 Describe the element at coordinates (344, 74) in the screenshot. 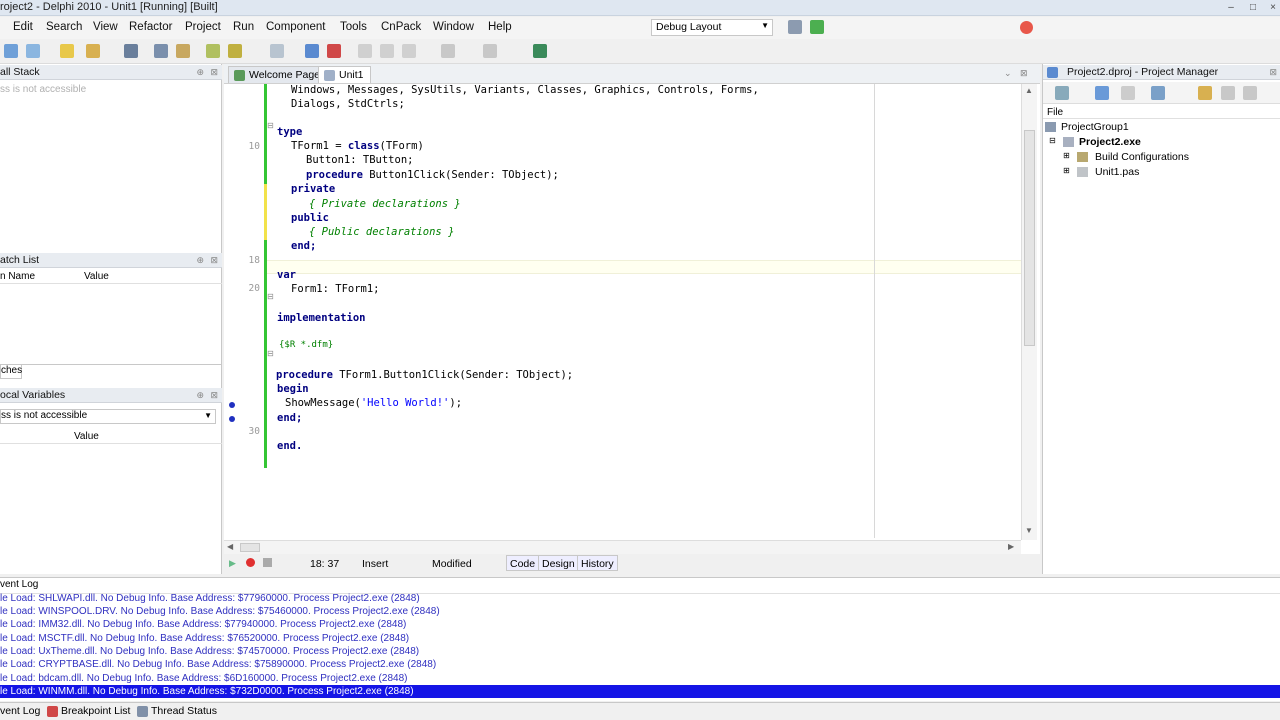

I see `tab-unit1: Unit1` at that location.